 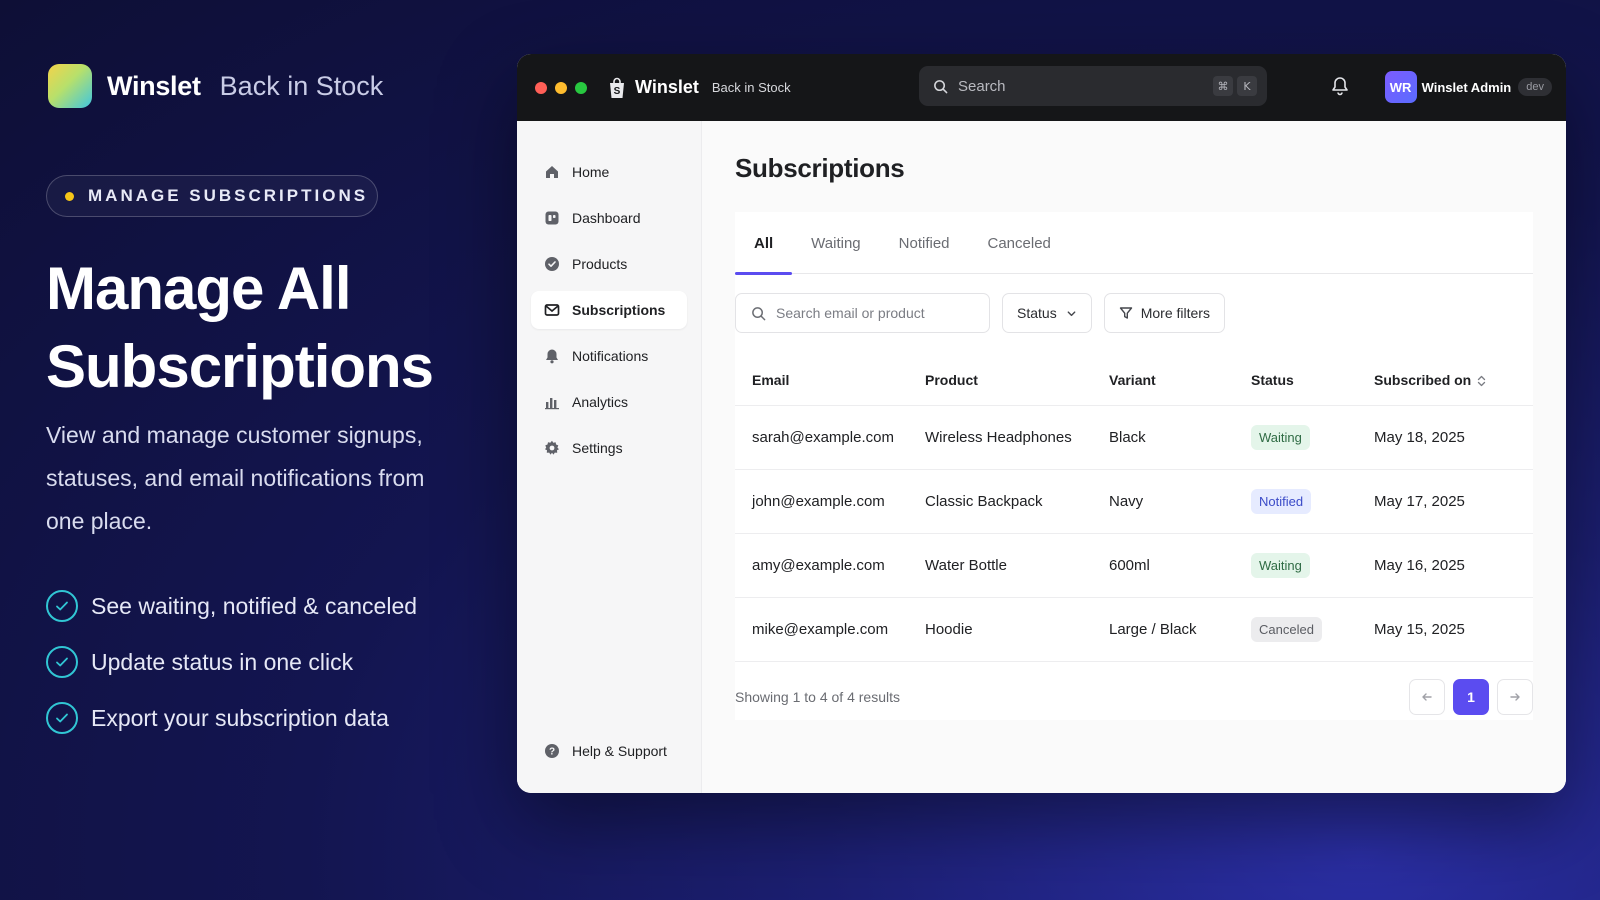 I want to click on help-label: Help & Support, so click(x=619, y=751).